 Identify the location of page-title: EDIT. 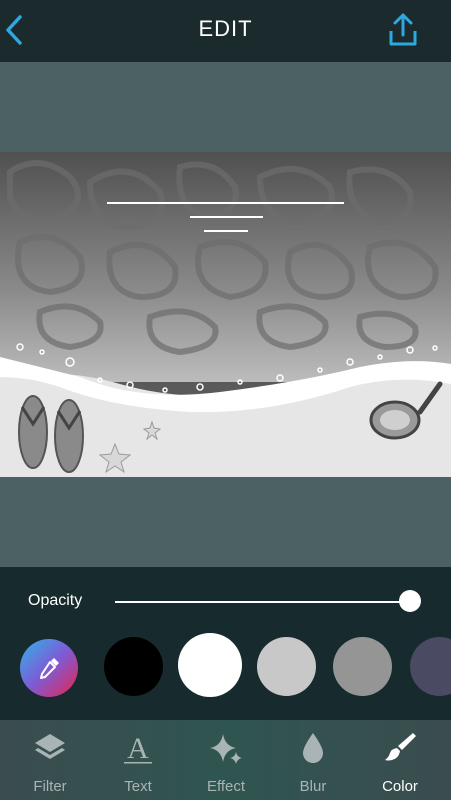
(225, 28).